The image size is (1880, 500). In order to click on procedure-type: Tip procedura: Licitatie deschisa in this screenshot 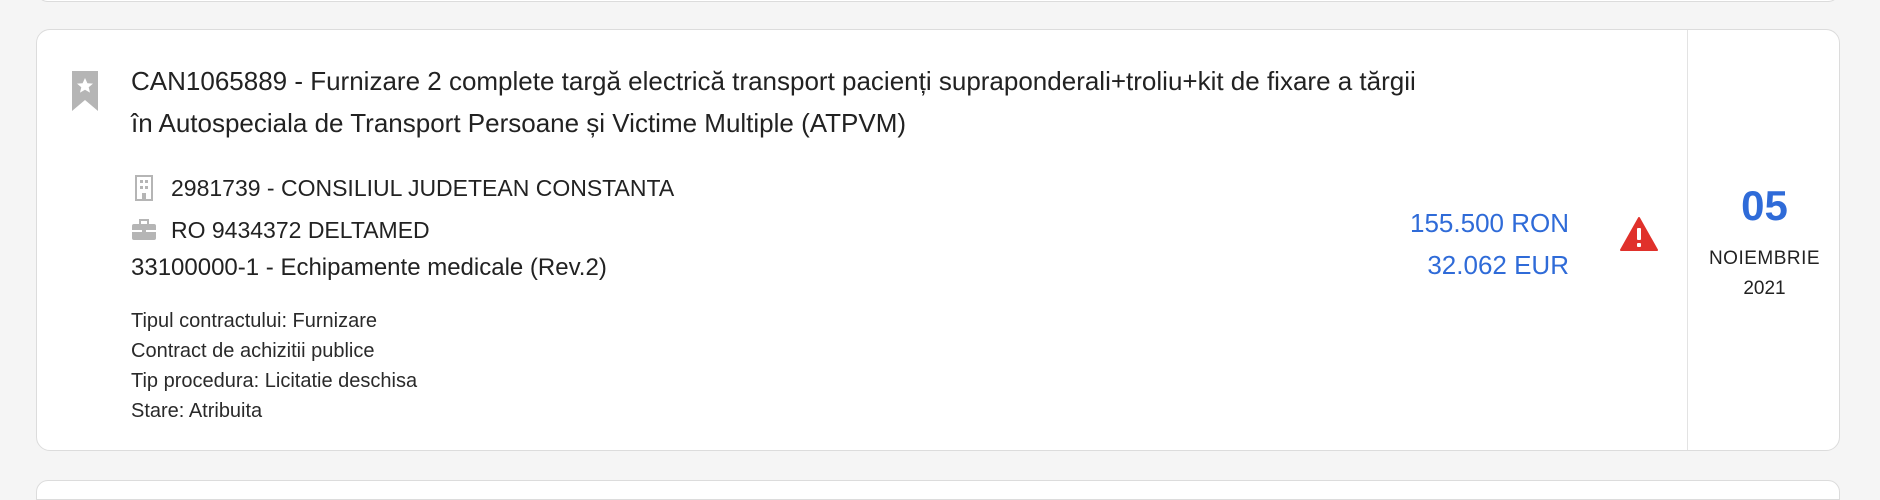, I will do `click(274, 381)`.